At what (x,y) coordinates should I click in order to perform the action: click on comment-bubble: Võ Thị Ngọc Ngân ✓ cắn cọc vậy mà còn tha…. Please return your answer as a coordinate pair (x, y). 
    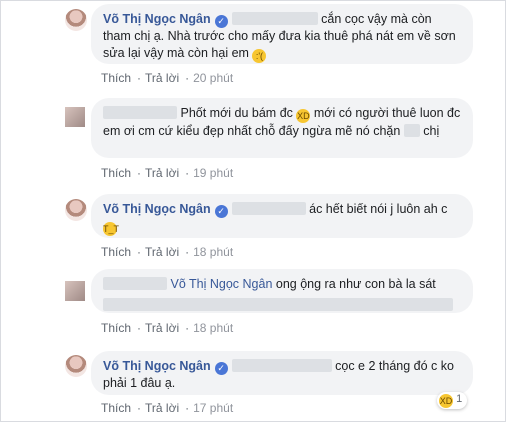
    Looking at the image, I should click on (282, 34).